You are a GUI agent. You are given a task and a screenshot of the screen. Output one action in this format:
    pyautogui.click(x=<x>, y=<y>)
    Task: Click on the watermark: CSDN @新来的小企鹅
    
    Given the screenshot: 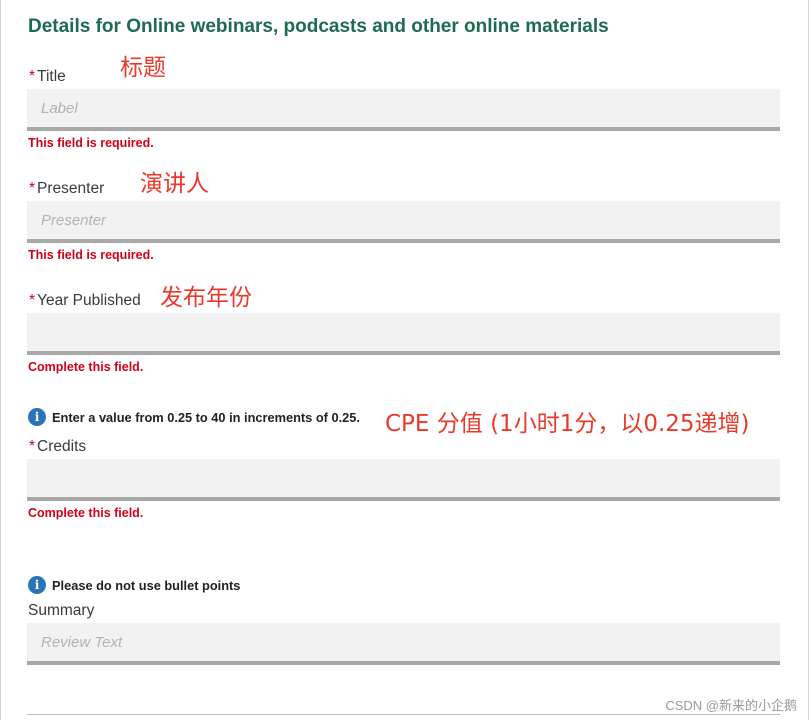 What is the action you would take?
    pyautogui.click(x=731, y=705)
    